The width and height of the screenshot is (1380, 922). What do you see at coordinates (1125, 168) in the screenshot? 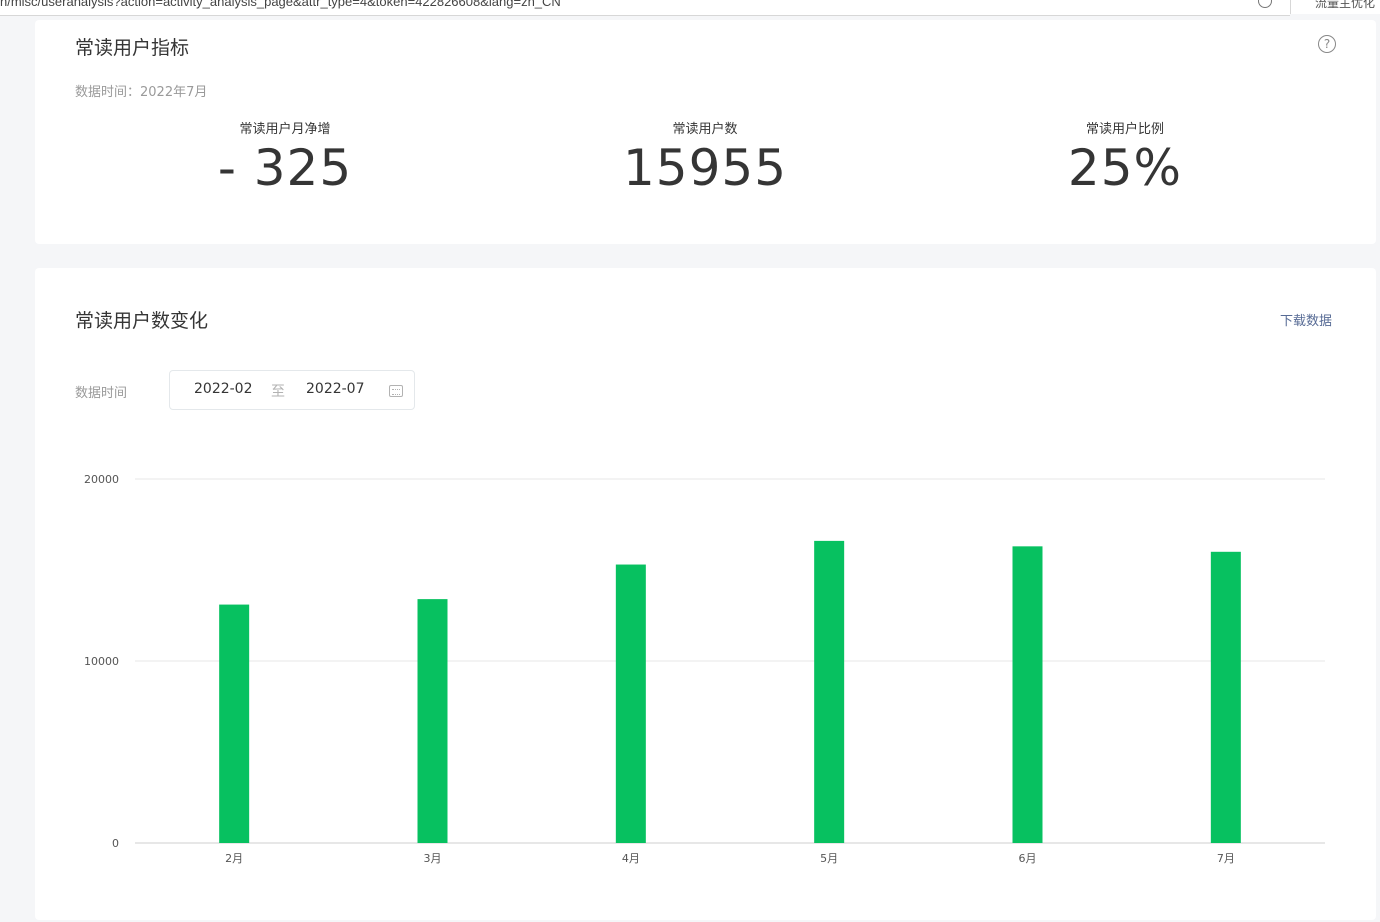
I see `metric-value: 25%` at bounding box center [1125, 168].